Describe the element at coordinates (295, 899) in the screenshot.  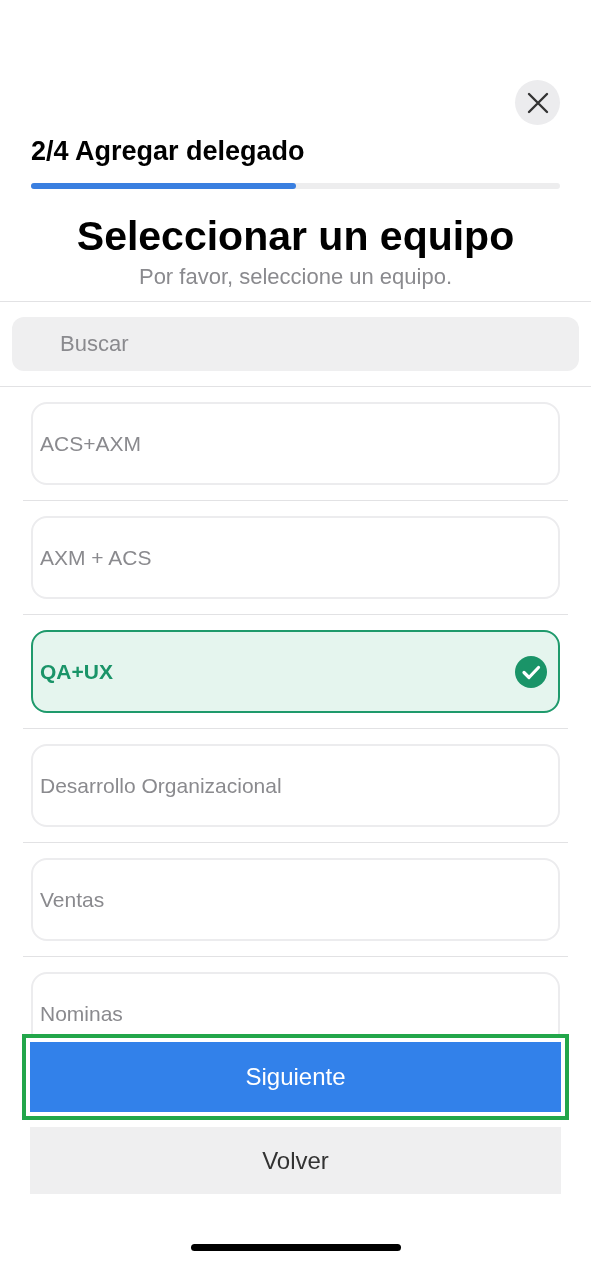
I see `team-option: Ventas` at that location.